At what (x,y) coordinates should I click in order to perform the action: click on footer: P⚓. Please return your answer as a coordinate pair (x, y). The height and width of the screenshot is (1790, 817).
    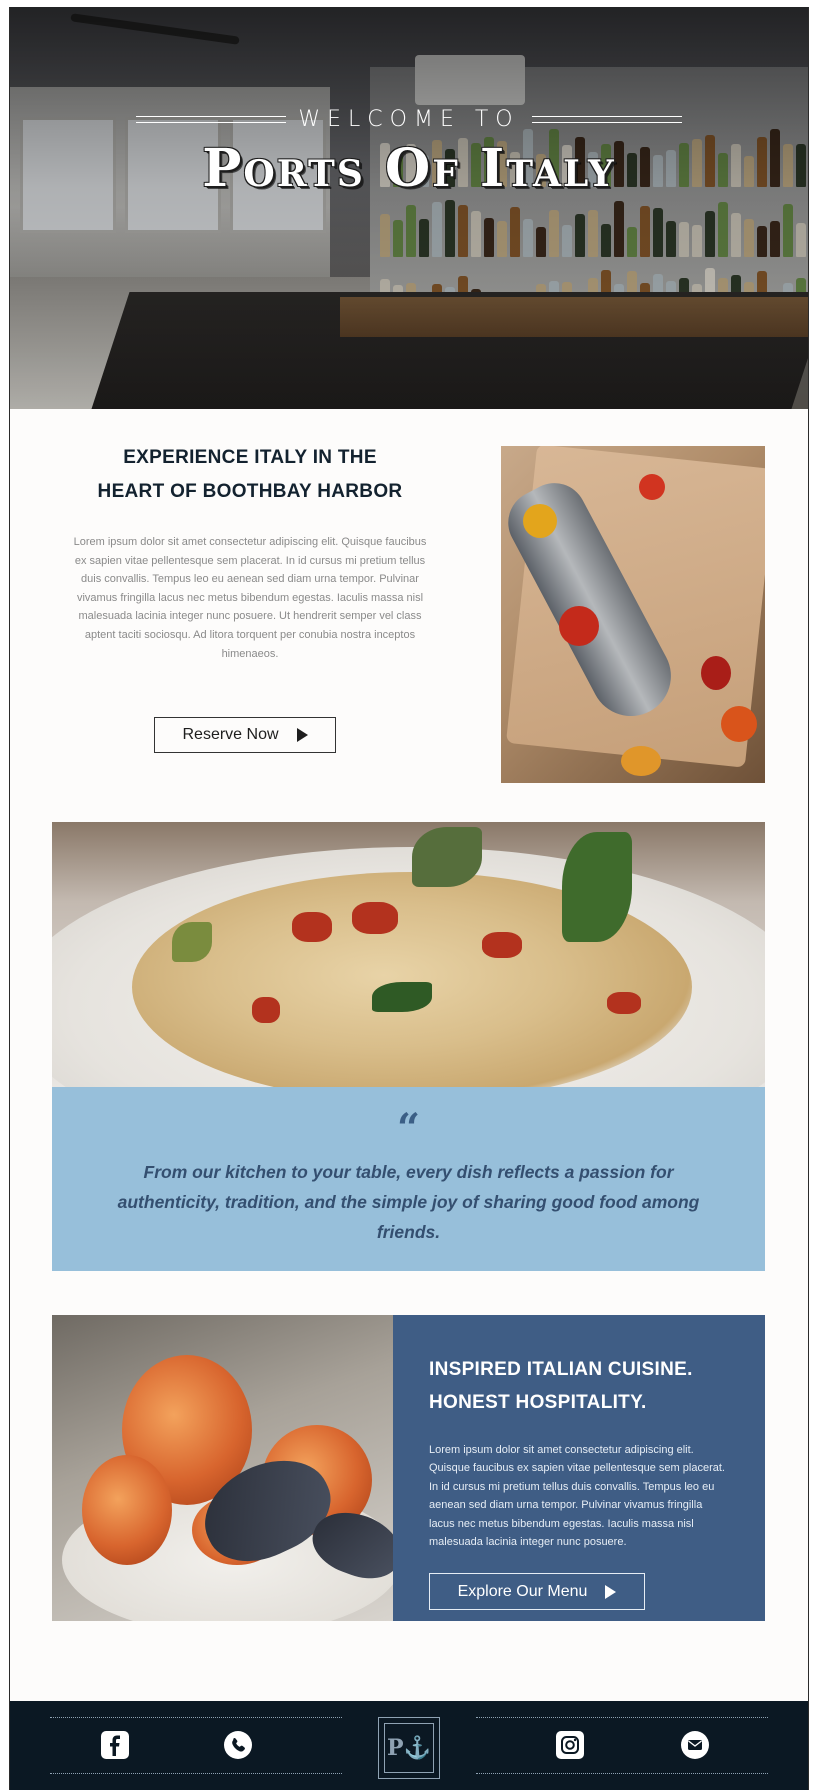
    Looking at the image, I should click on (409, 1745).